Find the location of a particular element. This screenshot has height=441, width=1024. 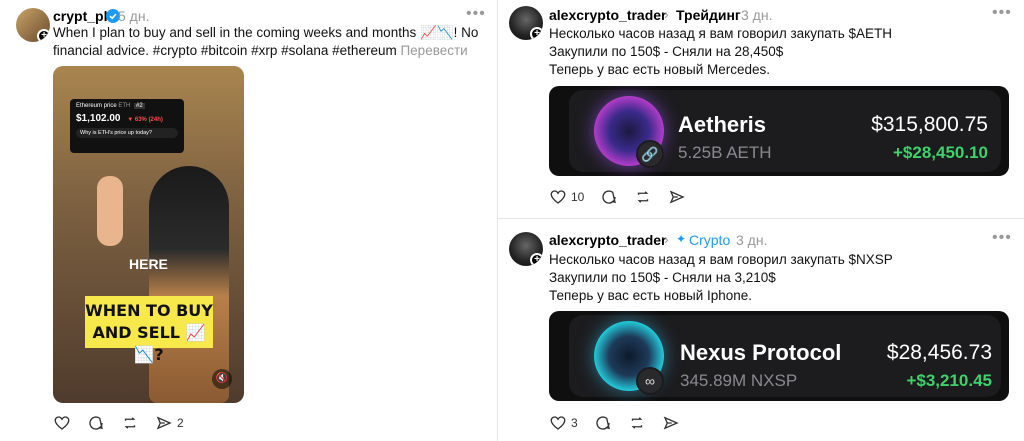

like-button is located at coordinates (62, 423).